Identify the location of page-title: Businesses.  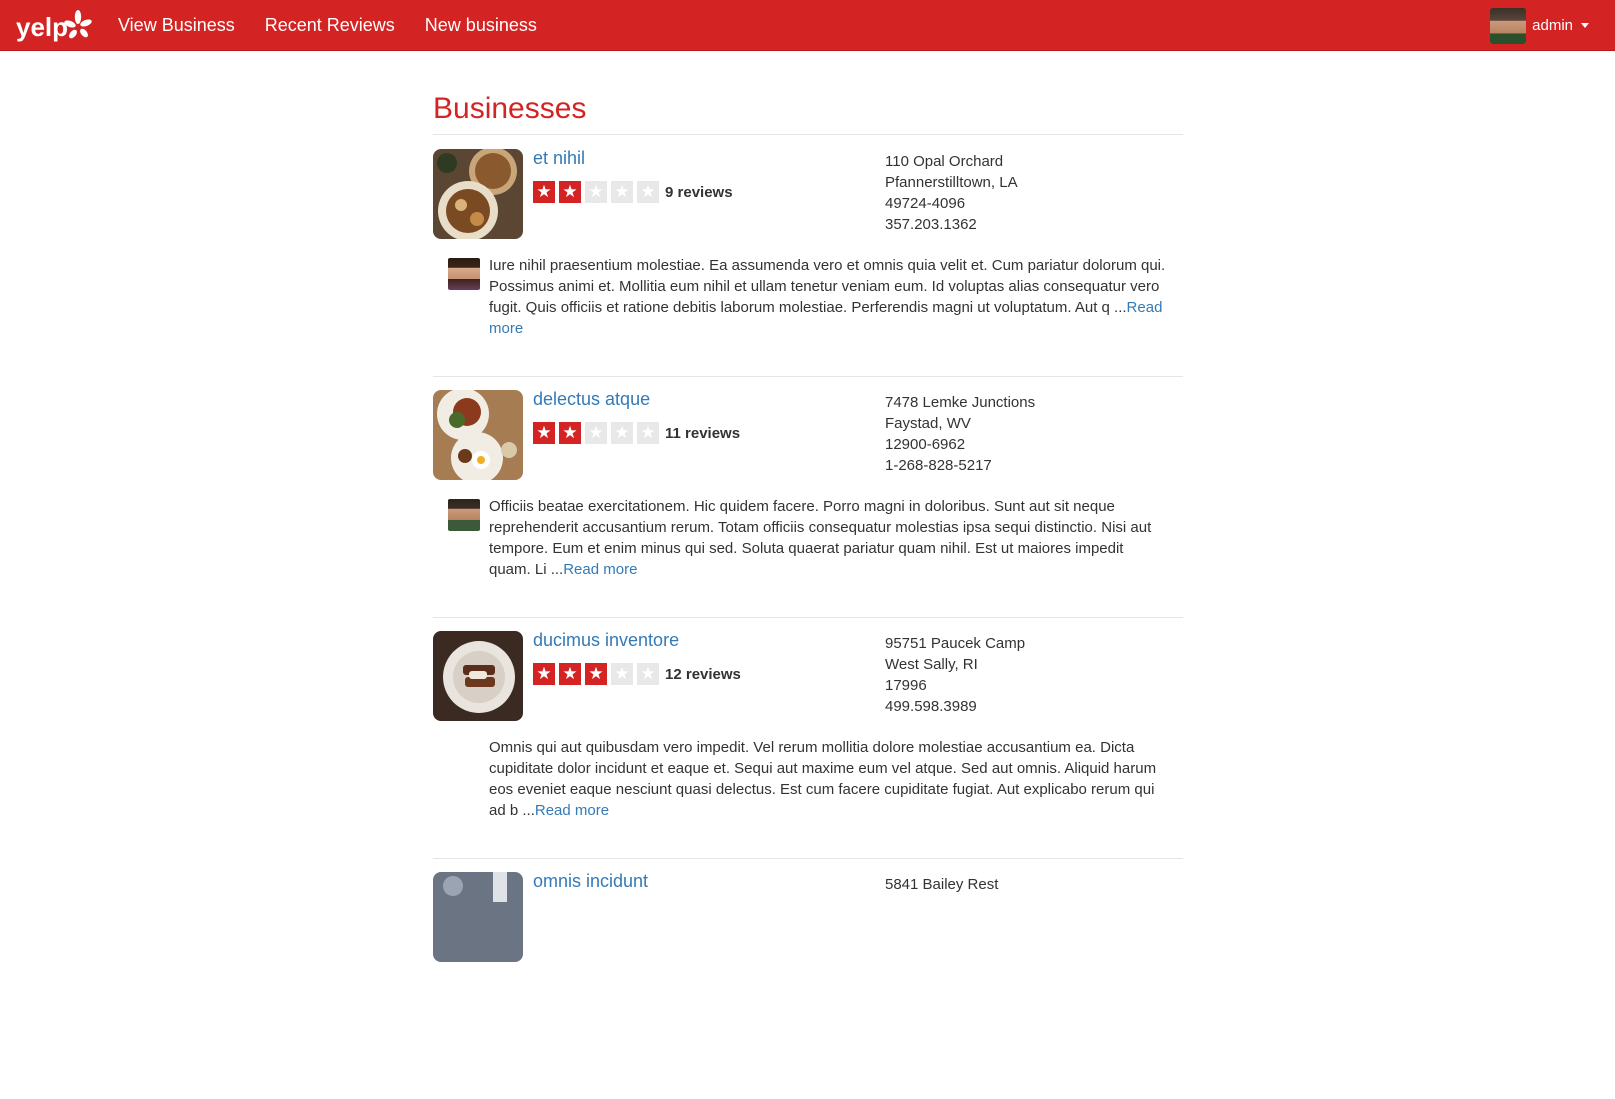
(510, 108).